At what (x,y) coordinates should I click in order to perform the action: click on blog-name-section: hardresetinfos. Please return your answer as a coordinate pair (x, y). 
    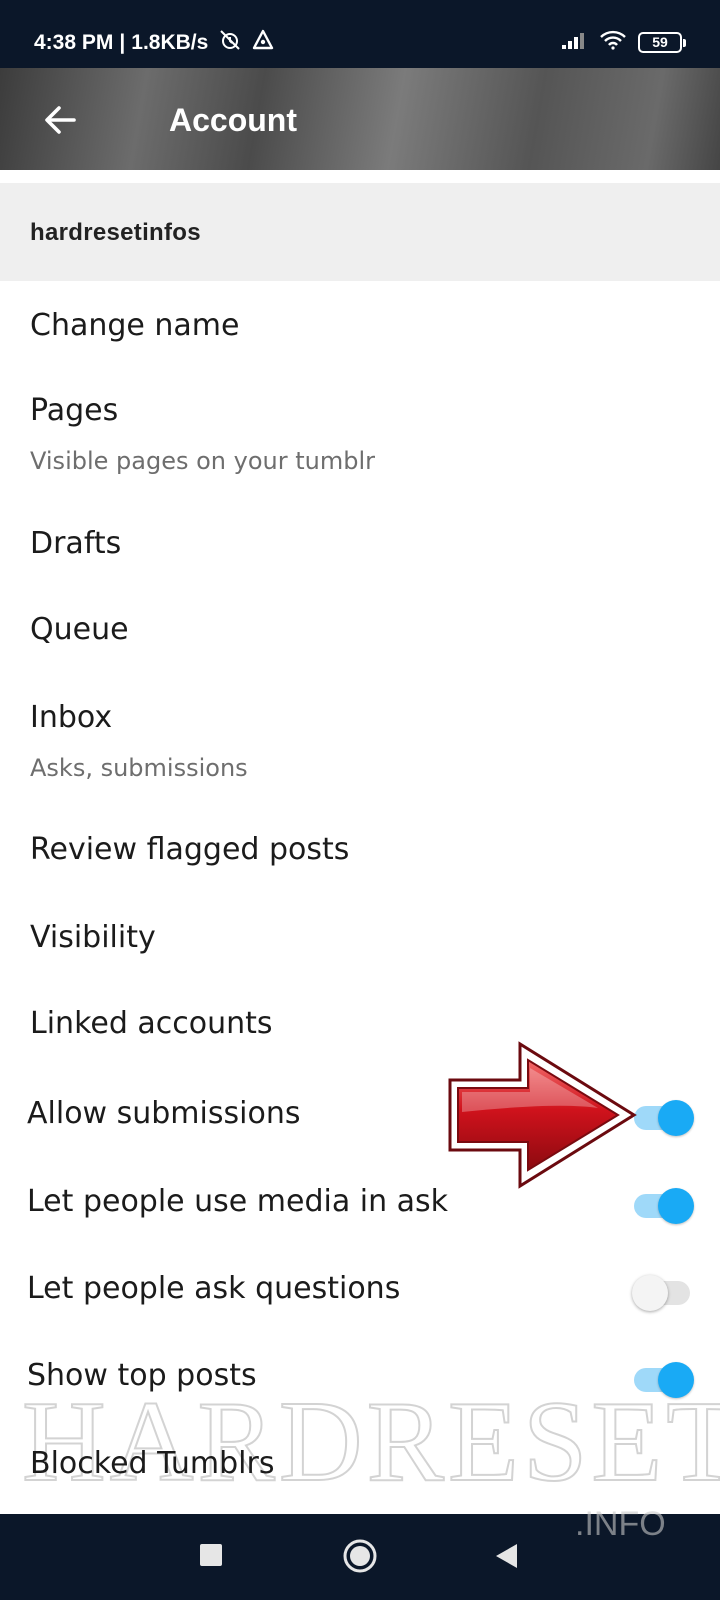
    Looking at the image, I should click on (360, 232).